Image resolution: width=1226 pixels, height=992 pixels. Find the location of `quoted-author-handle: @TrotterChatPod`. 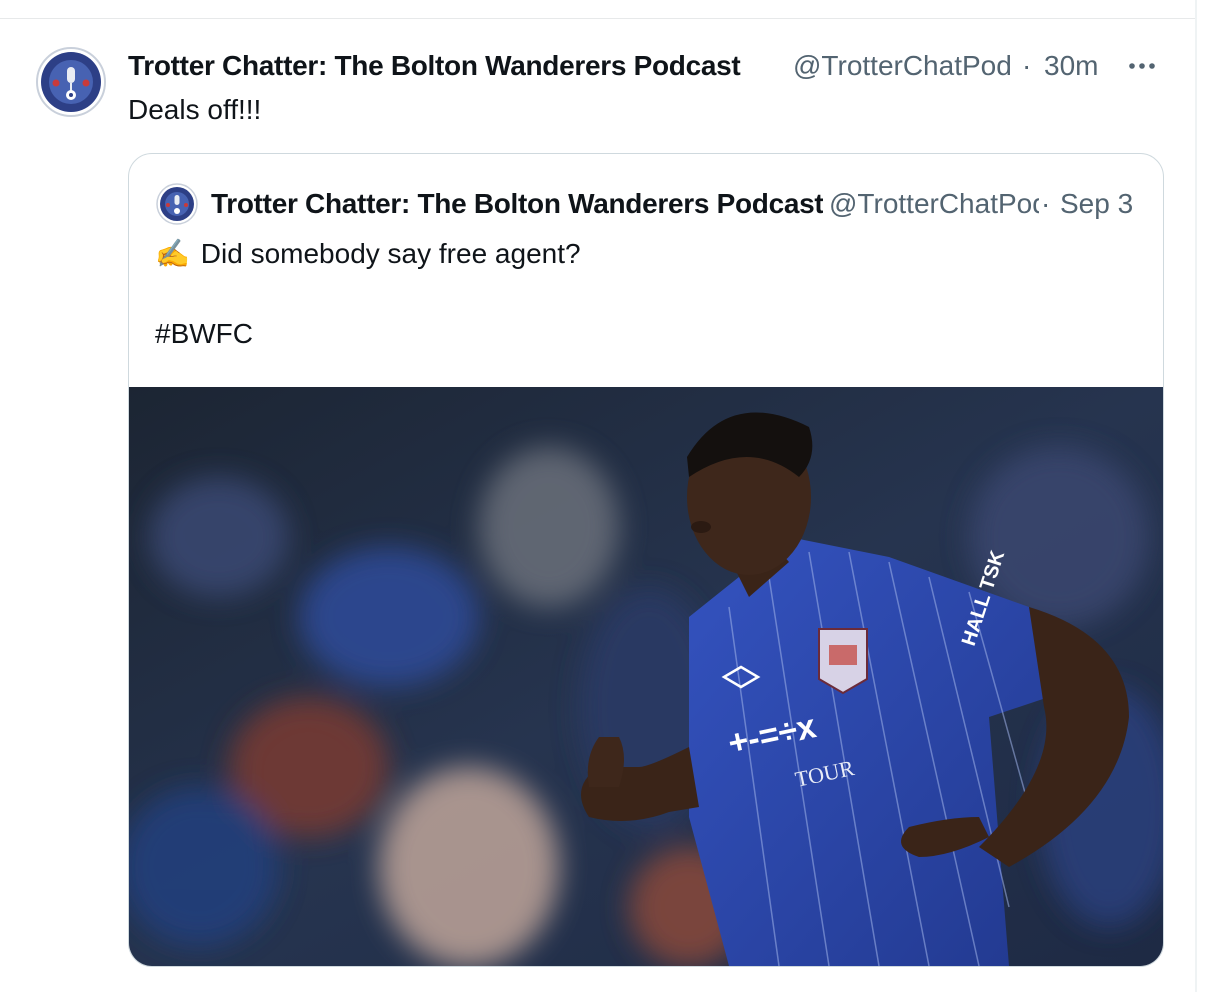

quoted-author-handle: @TrotterChatPod is located at coordinates (934, 204).